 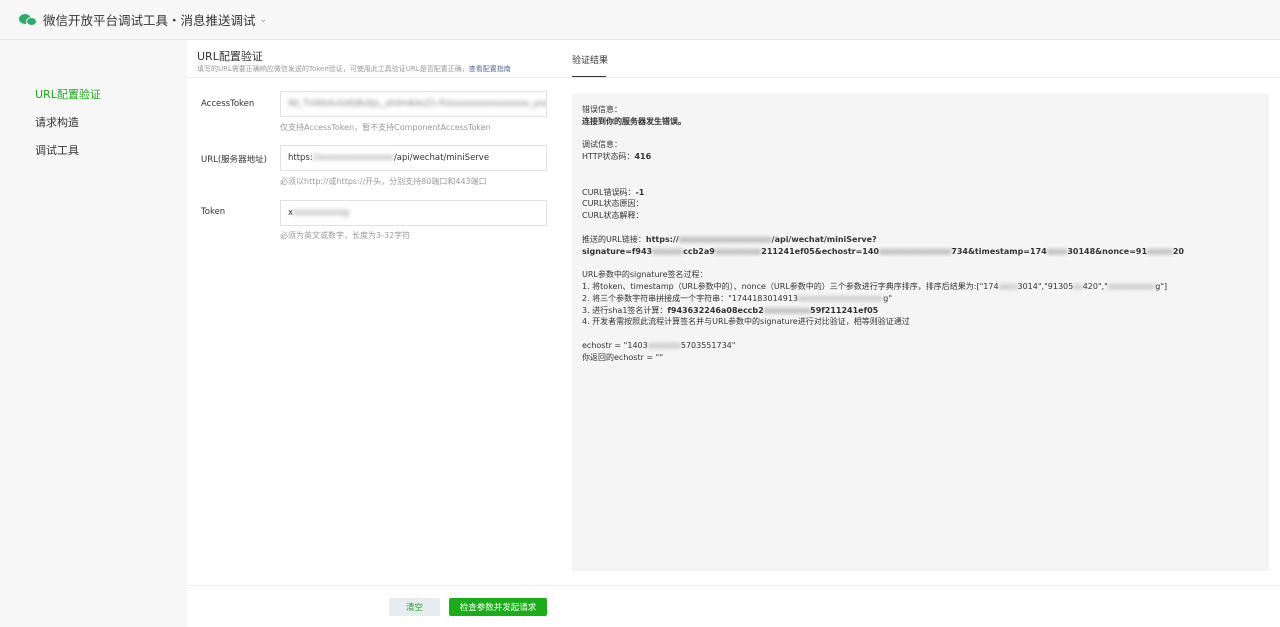 What do you see at coordinates (613, 192) in the screenshot?
I see `curl-code-line: CURL错误码：-1` at bounding box center [613, 192].